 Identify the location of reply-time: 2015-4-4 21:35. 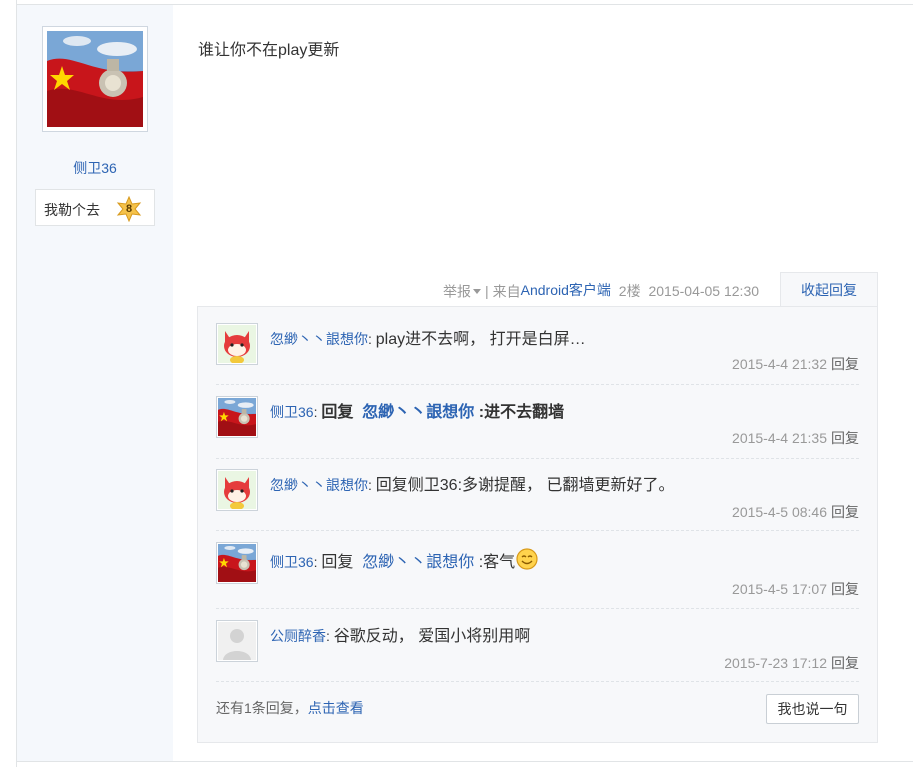
(779, 438).